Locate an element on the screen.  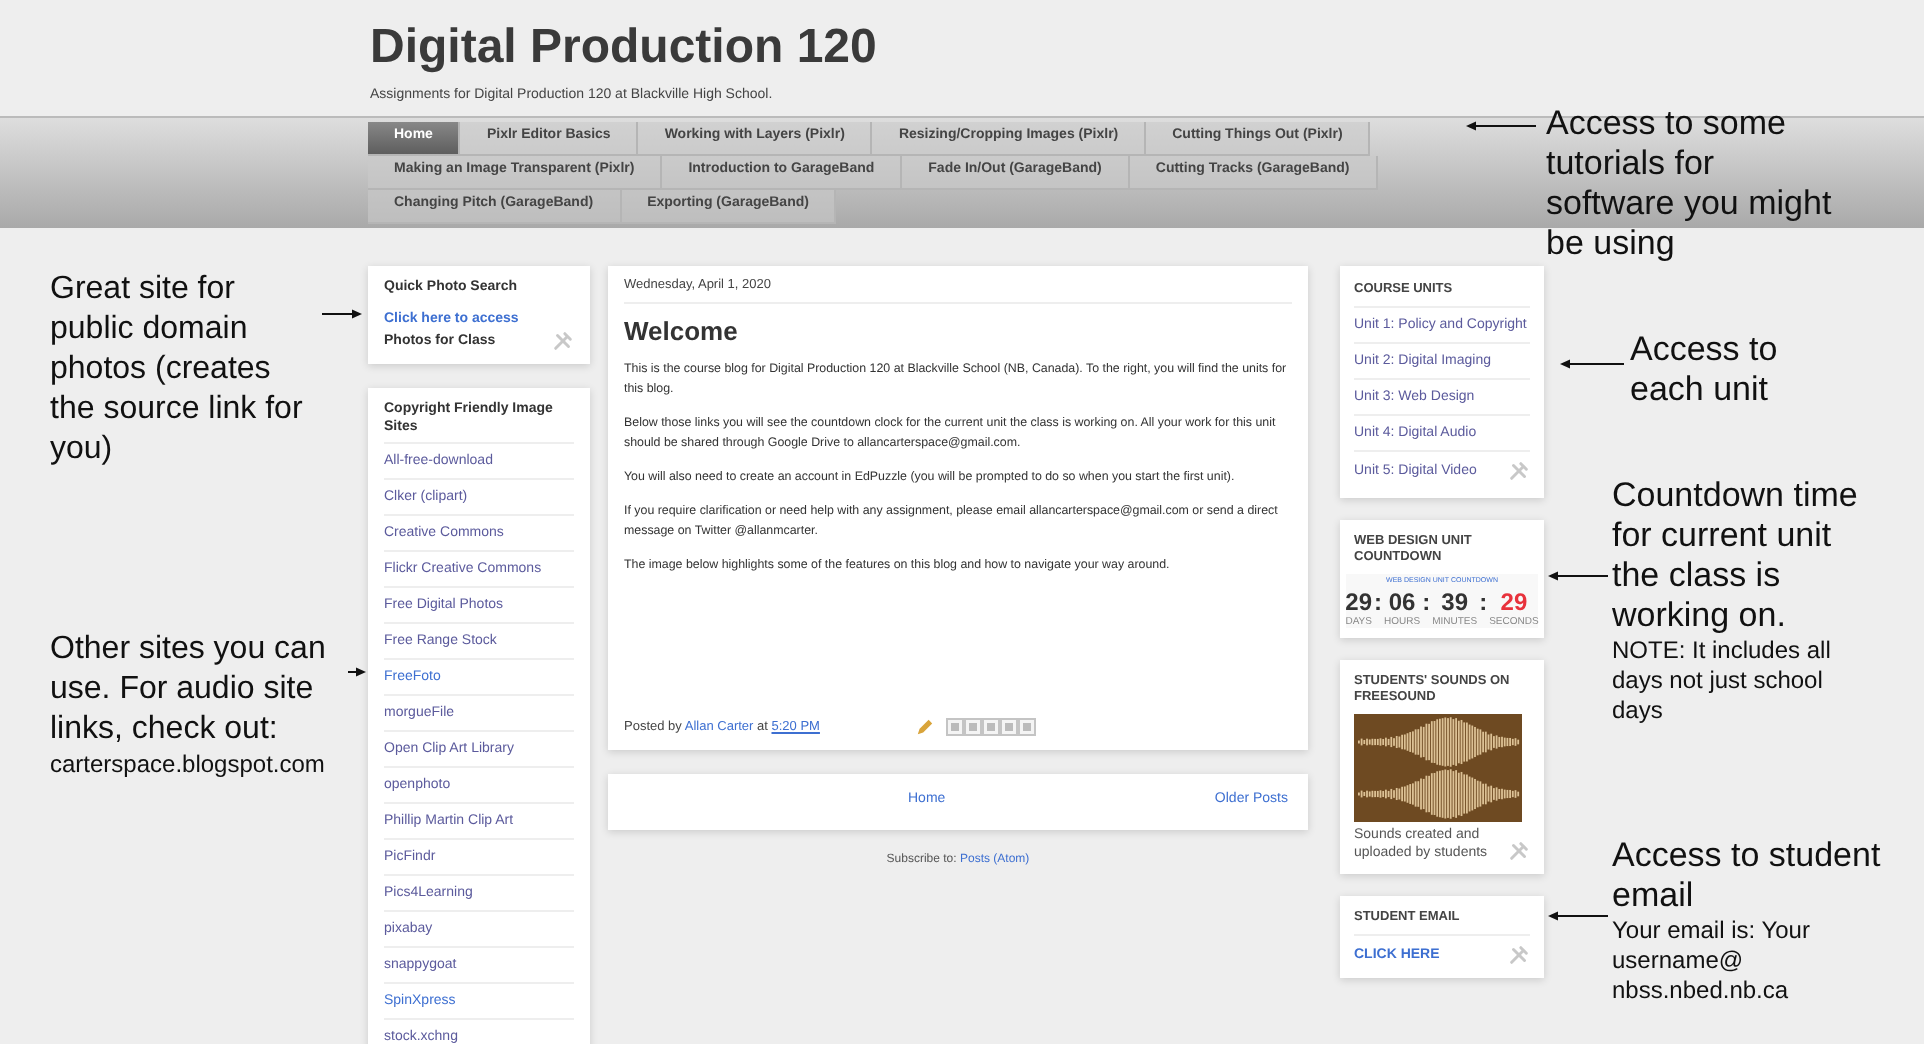
annotation-text: Access to each unit is located at coordinates (1705, 370).